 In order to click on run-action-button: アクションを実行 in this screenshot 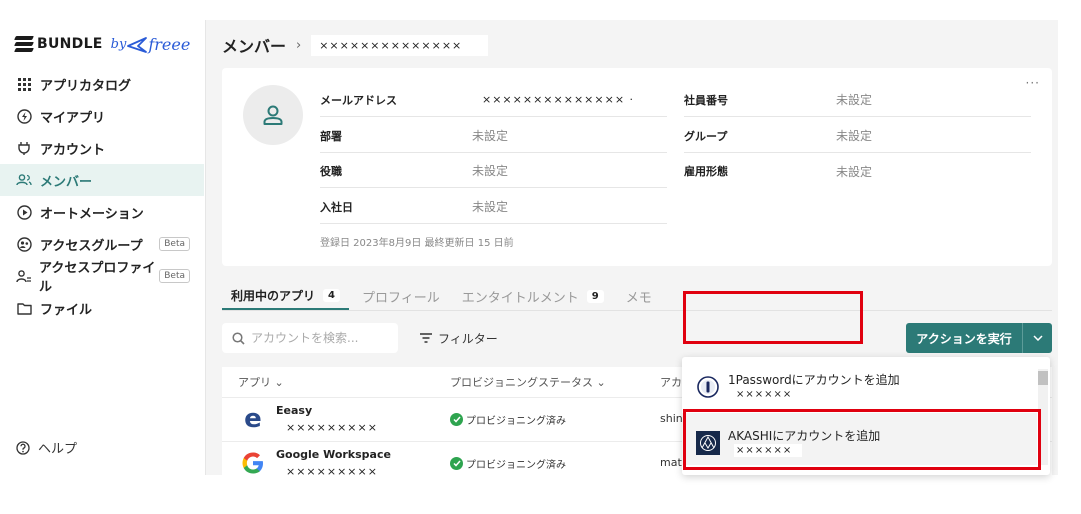, I will do `click(979, 338)`.